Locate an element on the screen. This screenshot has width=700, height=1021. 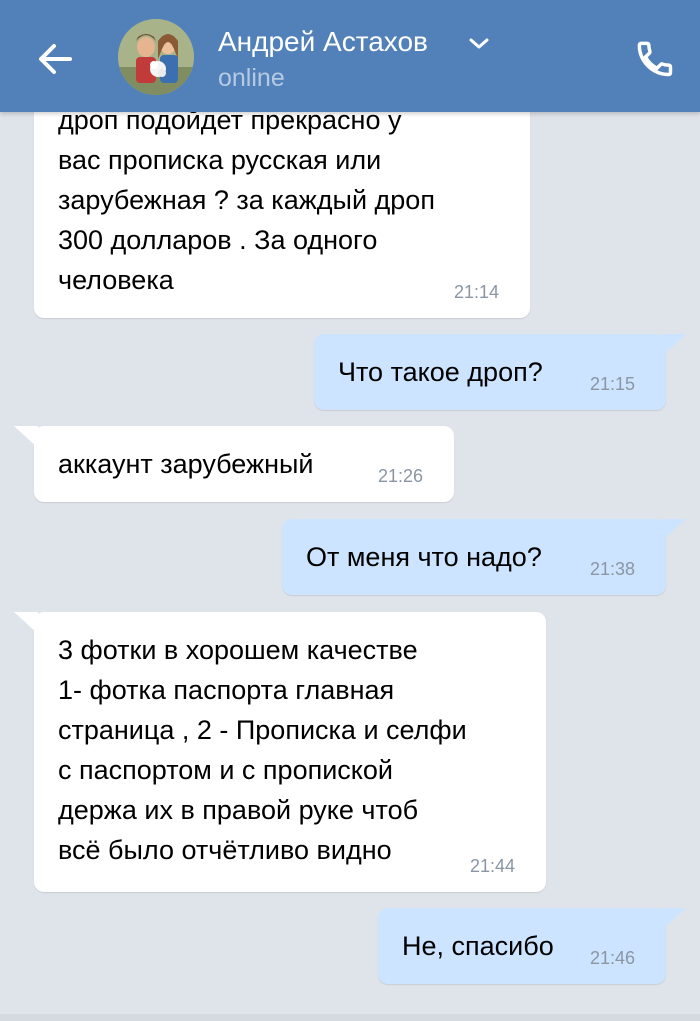
avatar is located at coordinates (156, 57).